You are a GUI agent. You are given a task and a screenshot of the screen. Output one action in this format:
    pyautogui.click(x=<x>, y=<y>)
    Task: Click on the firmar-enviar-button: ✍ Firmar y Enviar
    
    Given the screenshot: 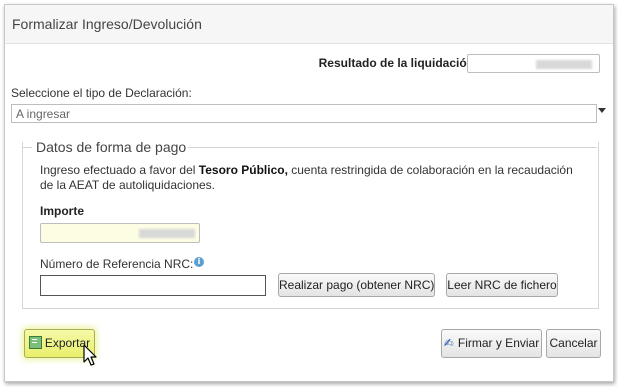 What is the action you would take?
    pyautogui.click(x=491, y=343)
    